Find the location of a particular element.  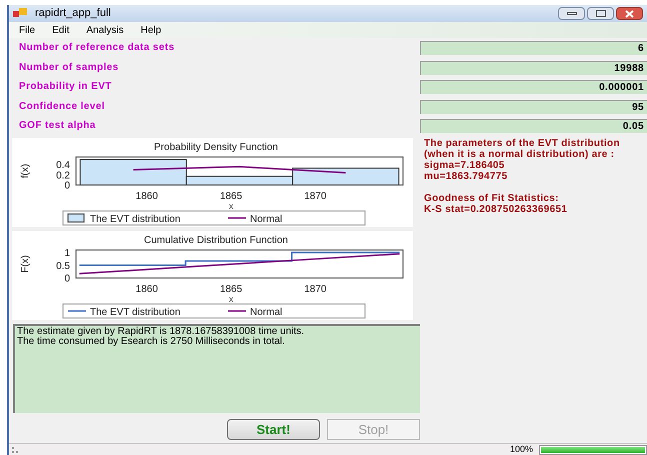

y-tick-label: 0.2 is located at coordinates (63, 176).